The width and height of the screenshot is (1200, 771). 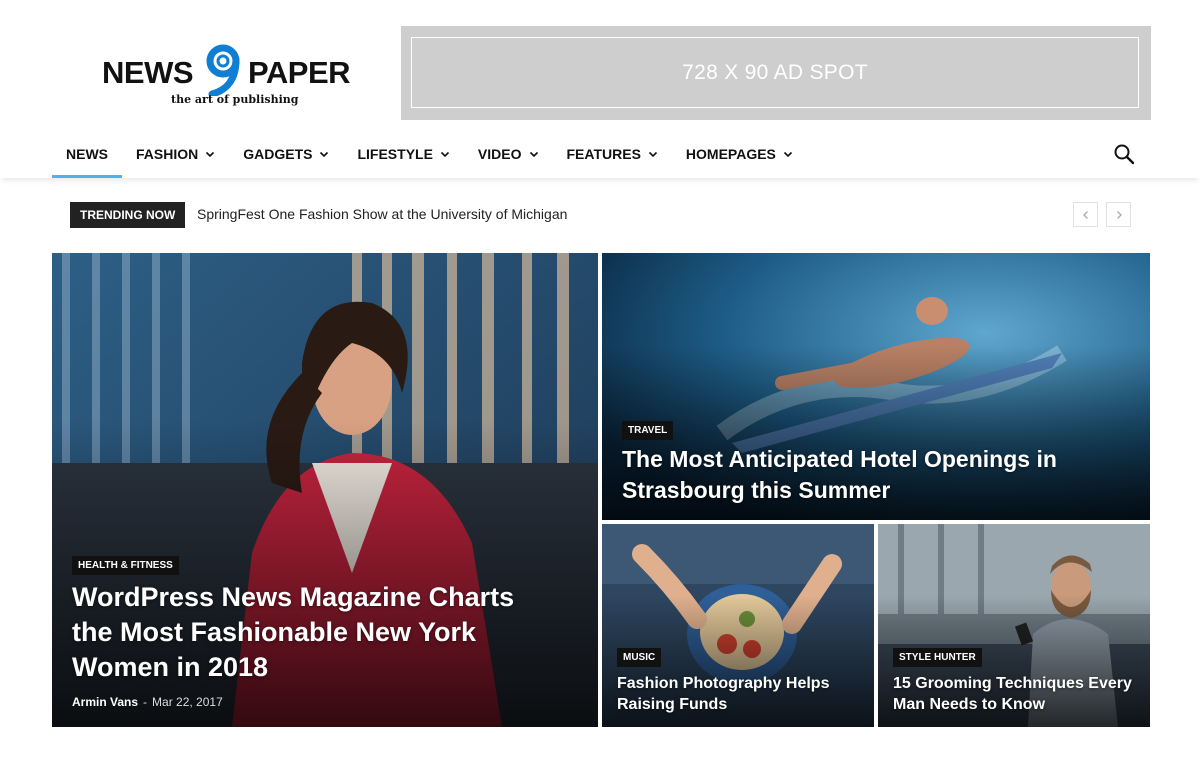 I want to click on nav-item-label: HOMEPAGES, so click(x=730, y=154).